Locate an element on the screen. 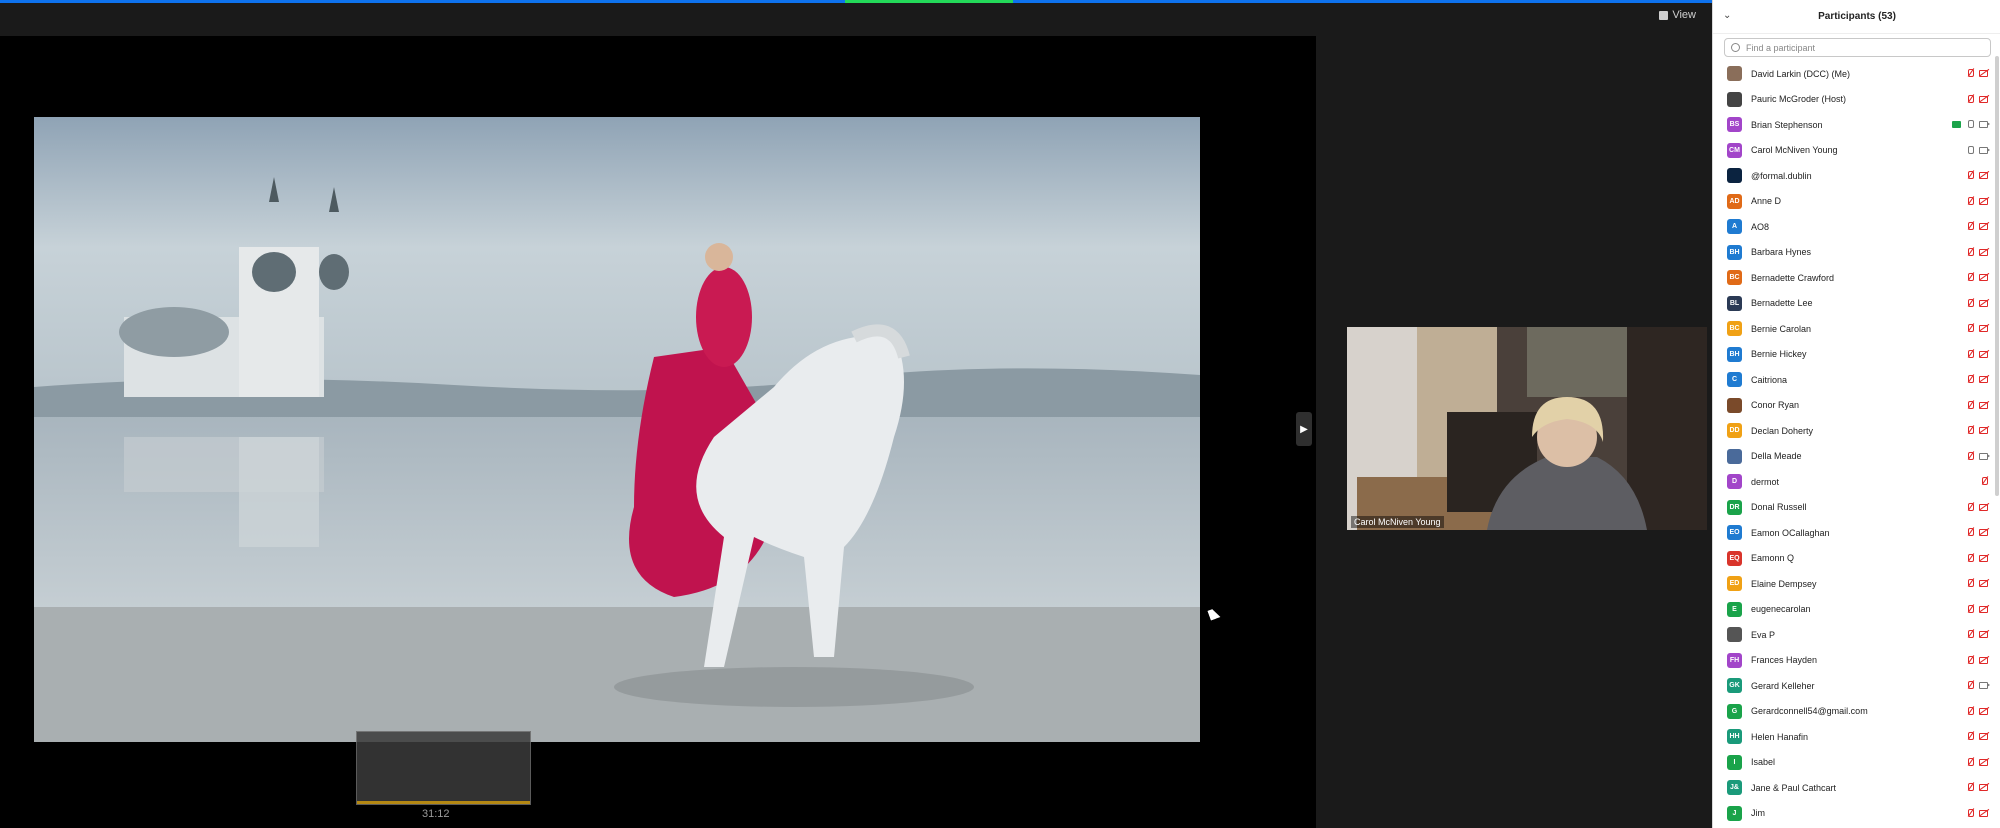 Image resolution: width=2000 pixels, height=828 pixels. participant-list-scrollbar is located at coordinates (1997, 276).